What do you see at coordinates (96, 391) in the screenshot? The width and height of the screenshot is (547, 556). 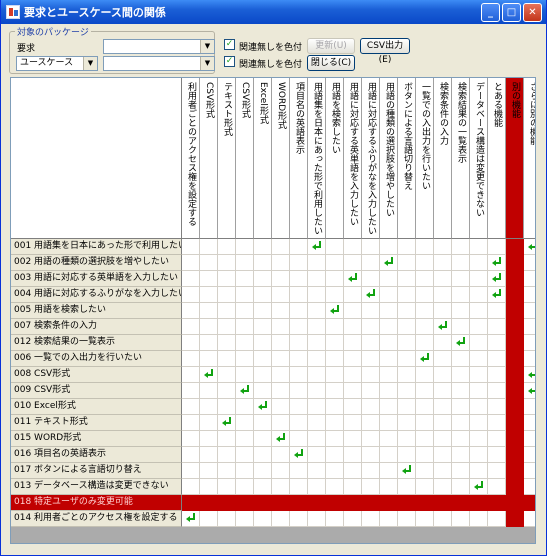 I see `row-header: 009 CSV形式` at bounding box center [96, 391].